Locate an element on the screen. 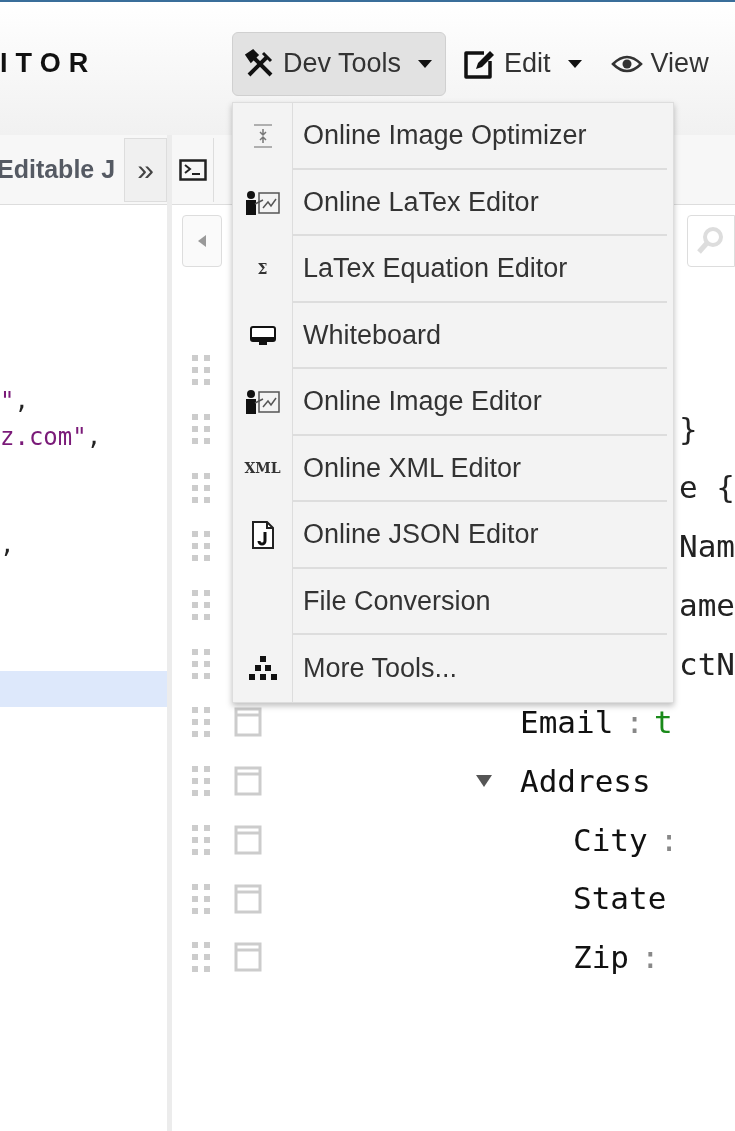  menu-item: XML Online XML Editor is located at coordinates (453, 468).